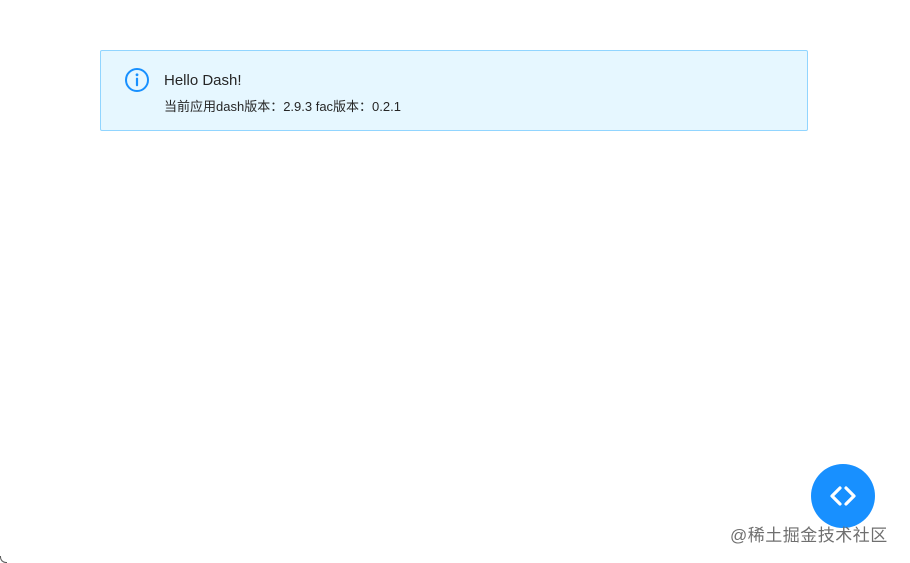  What do you see at coordinates (137, 80) in the screenshot?
I see `info-circle-icon` at bounding box center [137, 80].